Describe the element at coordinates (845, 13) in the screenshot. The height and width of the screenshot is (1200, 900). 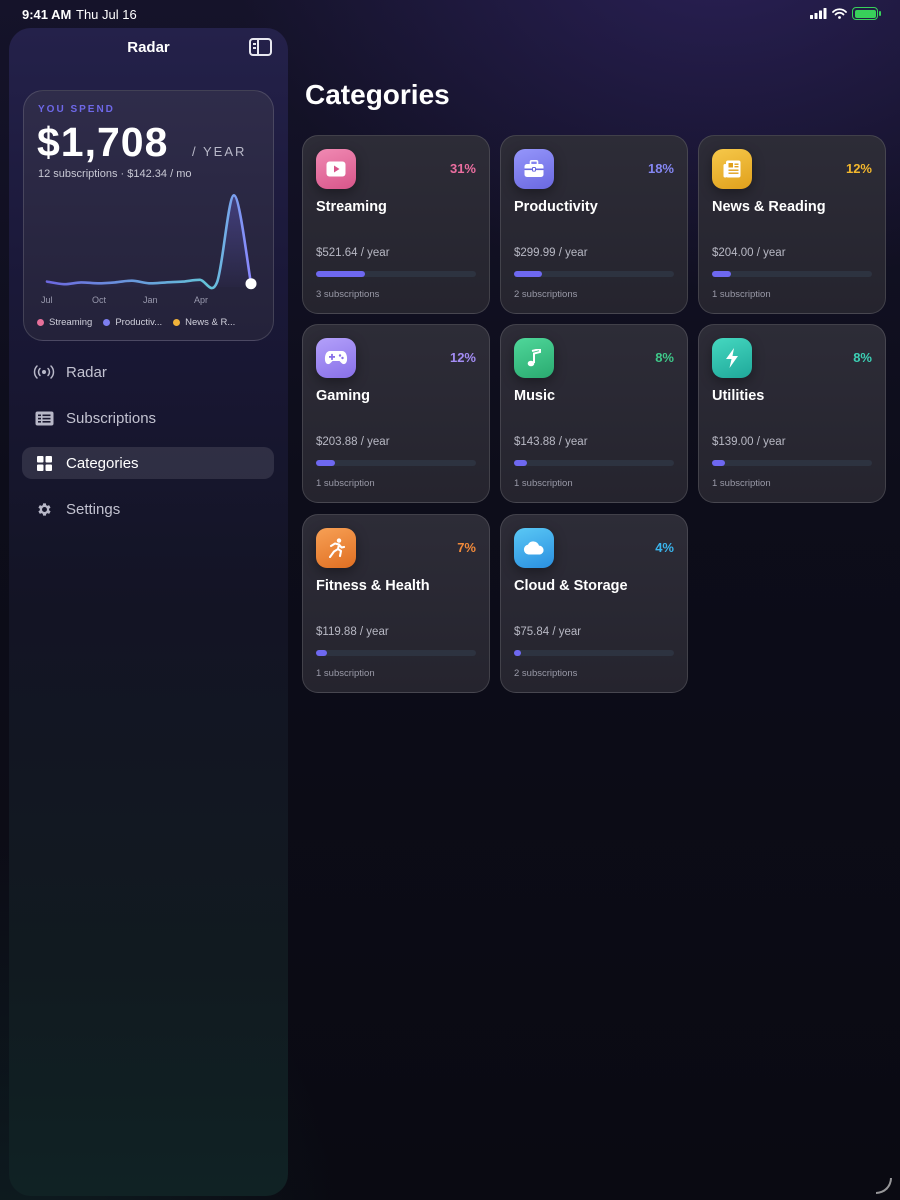
I see `status-icons` at that location.